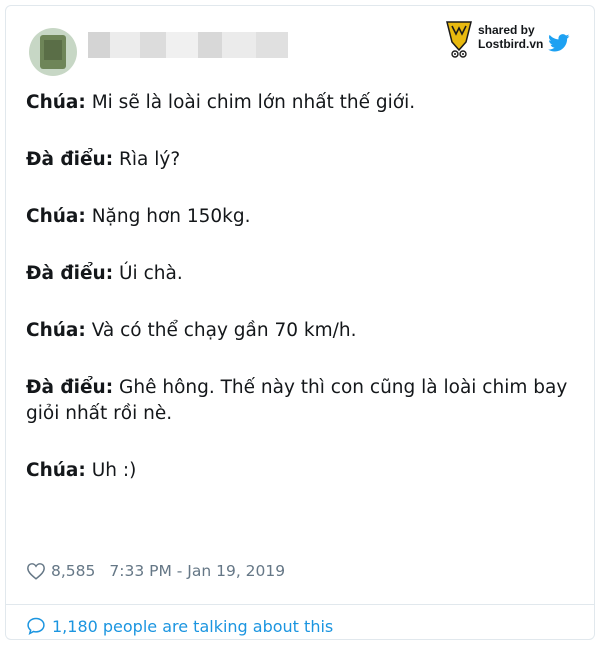  Describe the element at coordinates (168, 216) in the screenshot. I see `dialogue-text: Nặng hơn 150kg.` at that location.